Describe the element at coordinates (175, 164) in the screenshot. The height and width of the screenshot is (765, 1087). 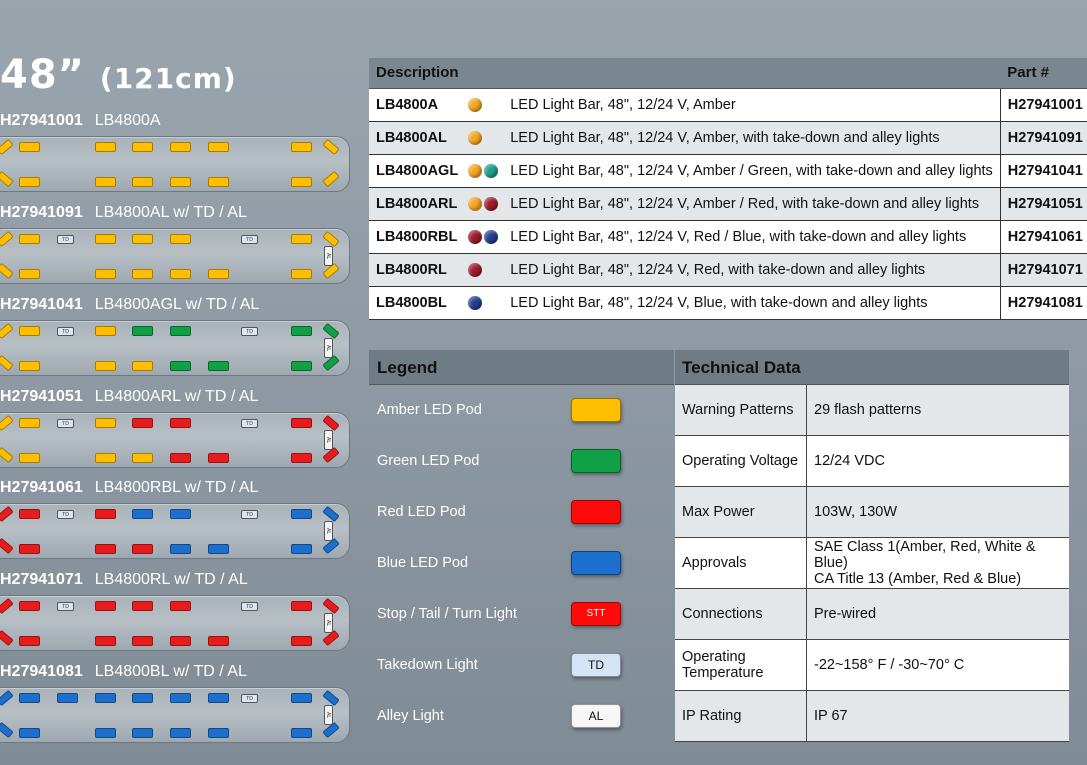
I see `lightbar-drawing` at that location.